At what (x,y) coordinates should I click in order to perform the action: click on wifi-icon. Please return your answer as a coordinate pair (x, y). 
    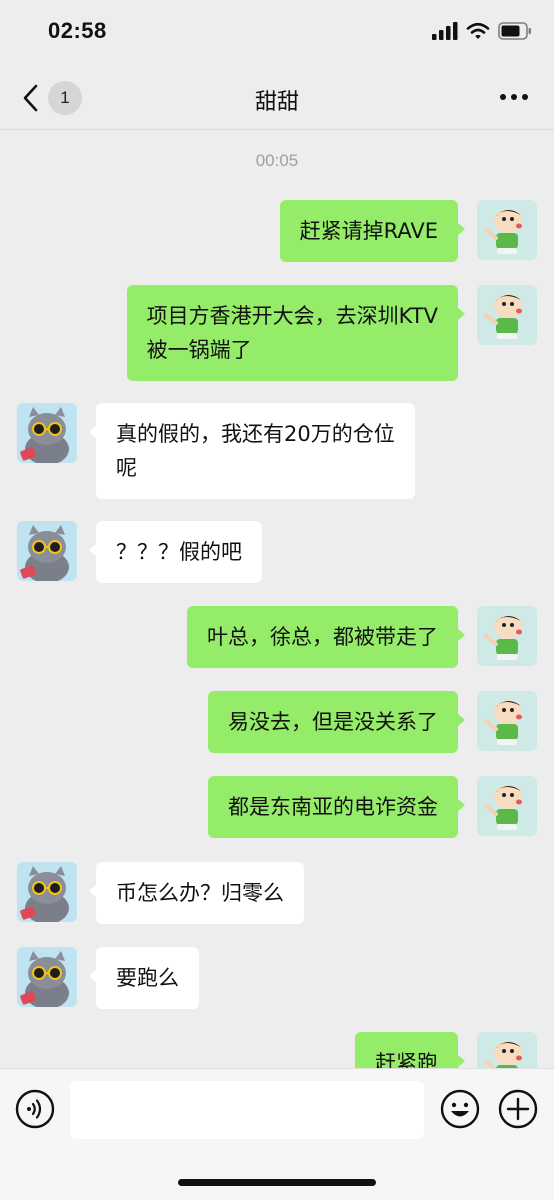
    Looking at the image, I should click on (478, 33).